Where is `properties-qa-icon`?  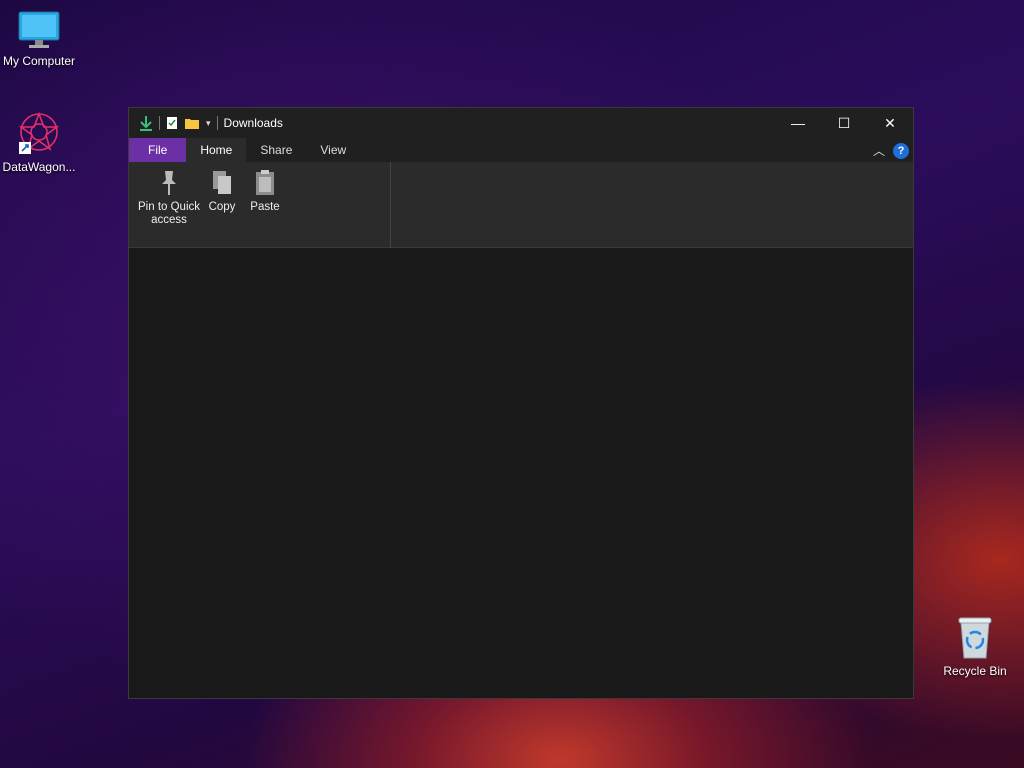
properties-qa-icon is located at coordinates (172, 123).